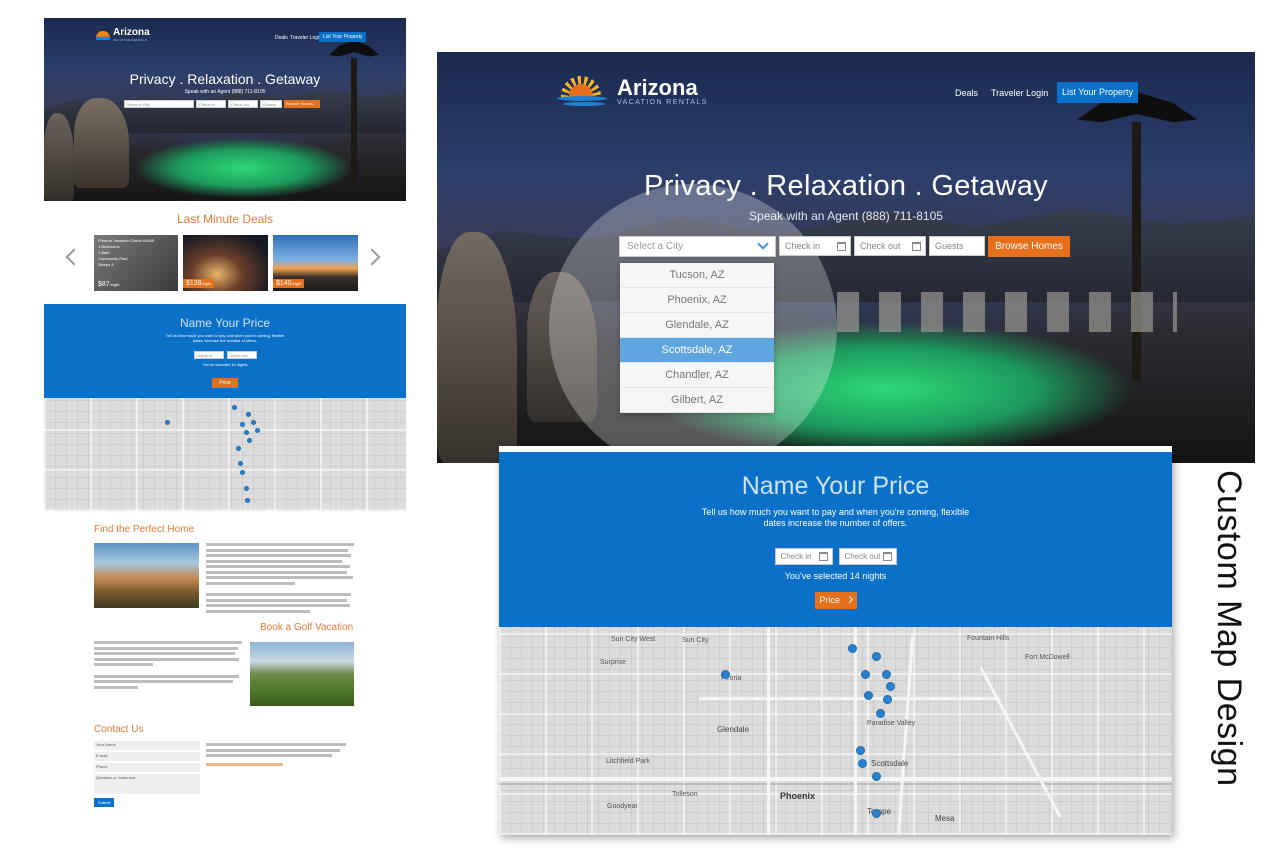  I want to click on contact-email-field: E-mail, so click(147, 756).